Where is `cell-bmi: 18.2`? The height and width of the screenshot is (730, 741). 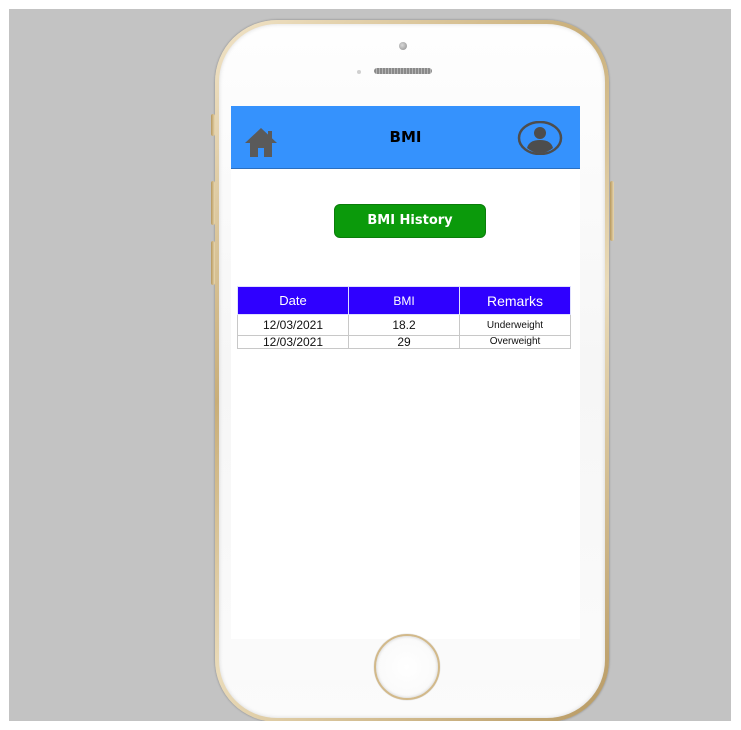
cell-bmi: 18.2 is located at coordinates (404, 325).